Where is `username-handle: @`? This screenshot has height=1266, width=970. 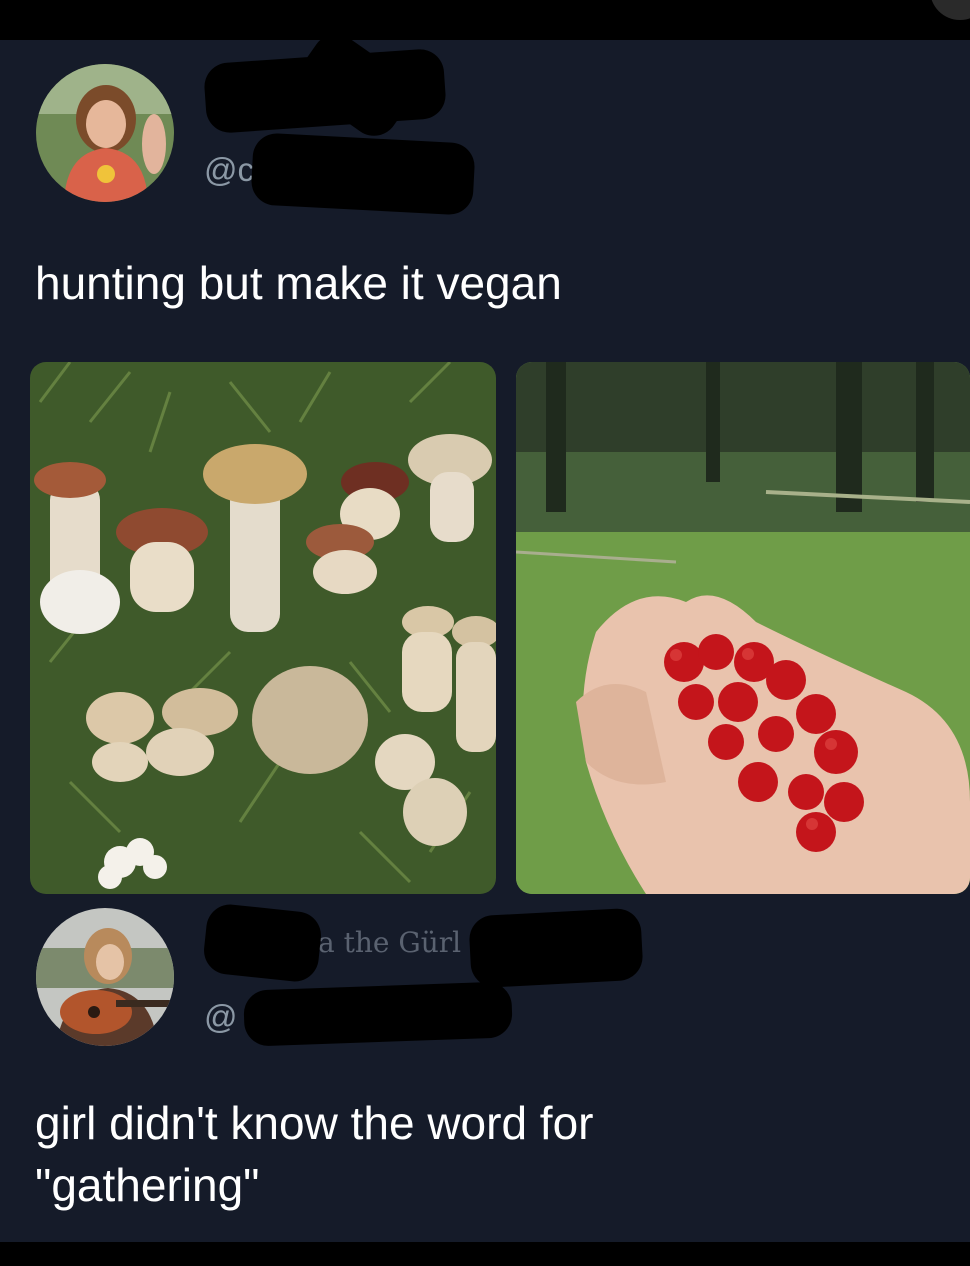
username-handle: @ is located at coordinates (221, 1017).